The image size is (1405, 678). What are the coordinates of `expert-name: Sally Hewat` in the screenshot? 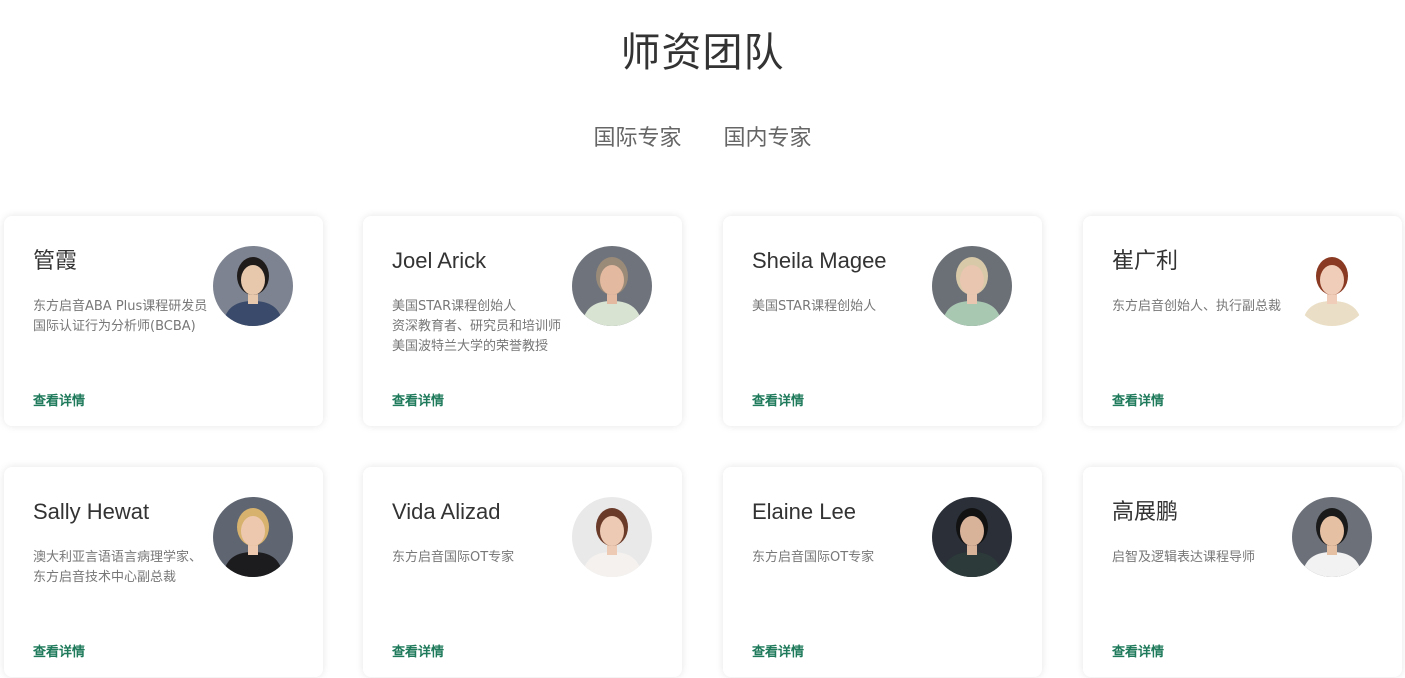 It's located at (91, 511).